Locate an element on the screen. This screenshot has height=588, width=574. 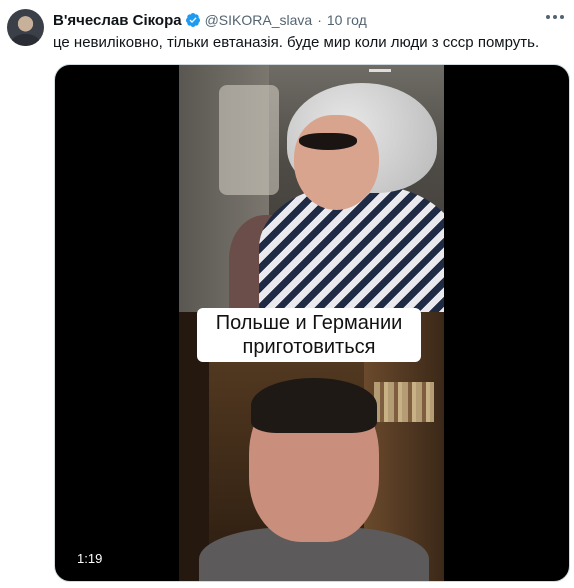
verified-badge-icon is located at coordinates (193, 20).